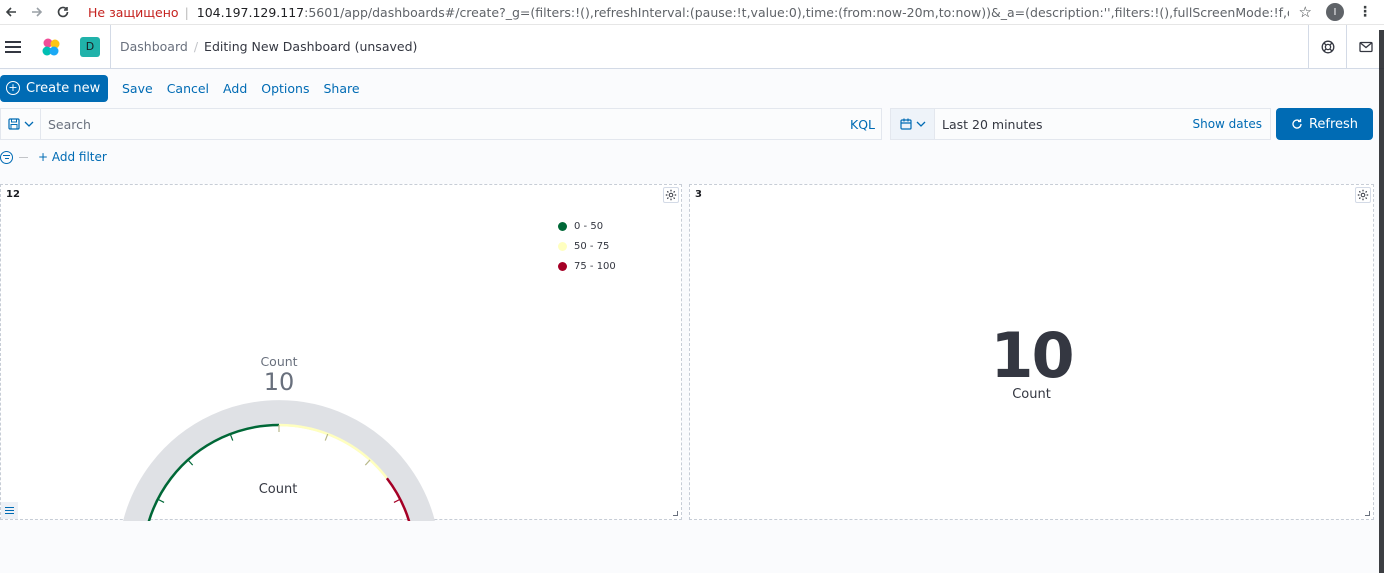 The width and height of the screenshot is (1384, 573). I want to click on filter-bar: + Add filter, so click(53, 157).